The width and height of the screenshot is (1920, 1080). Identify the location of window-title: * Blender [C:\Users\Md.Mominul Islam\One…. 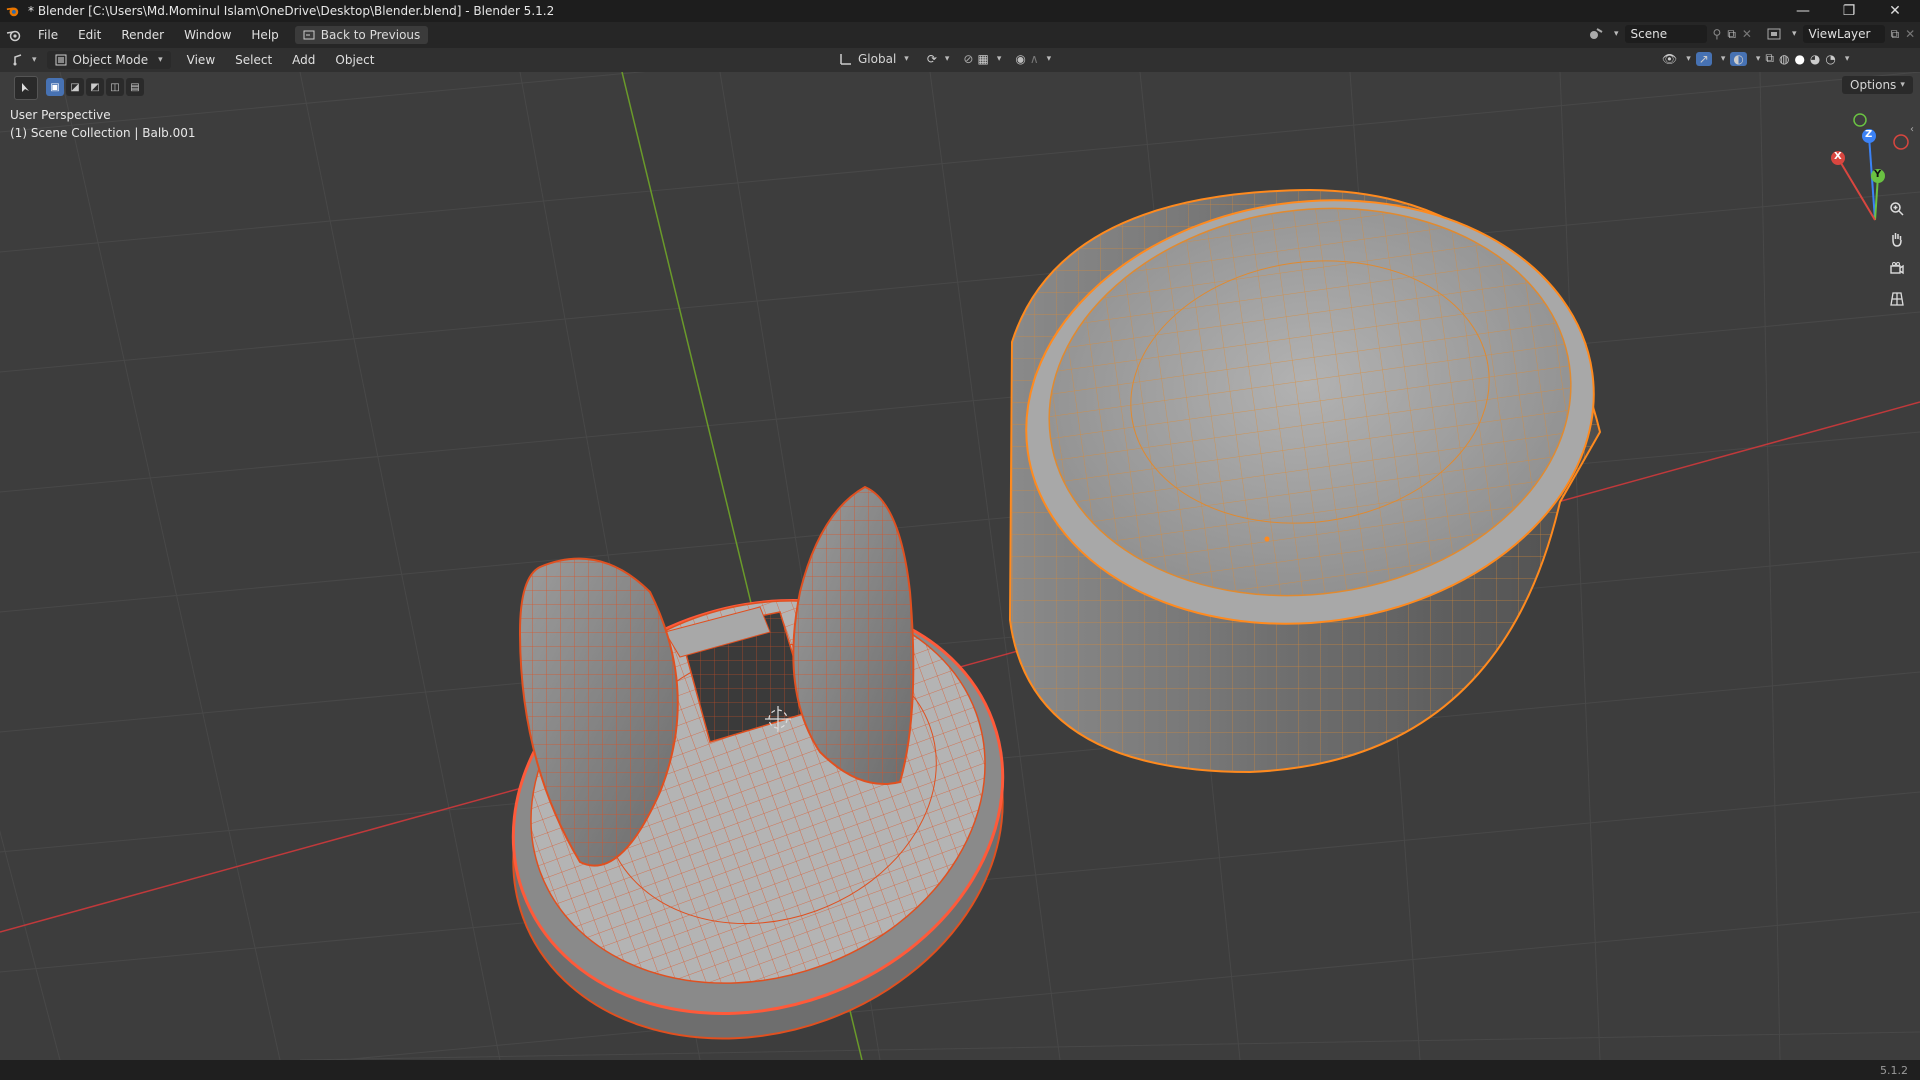
(291, 11).